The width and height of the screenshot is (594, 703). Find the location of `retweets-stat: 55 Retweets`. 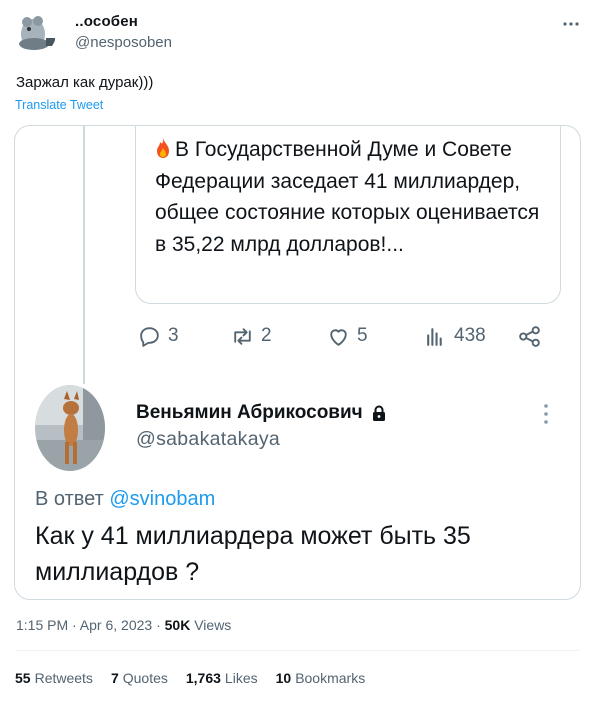

retweets-stat: 55 Retweets is located at coordinates (54, 678).